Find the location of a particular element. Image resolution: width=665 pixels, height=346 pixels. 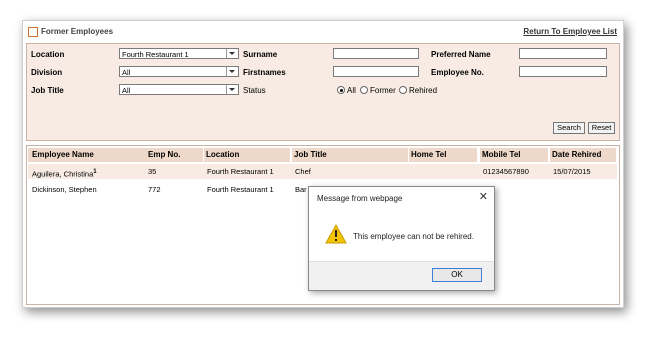

page-header: Former Employees Return To Employee List is located at coordinates (323, 32).